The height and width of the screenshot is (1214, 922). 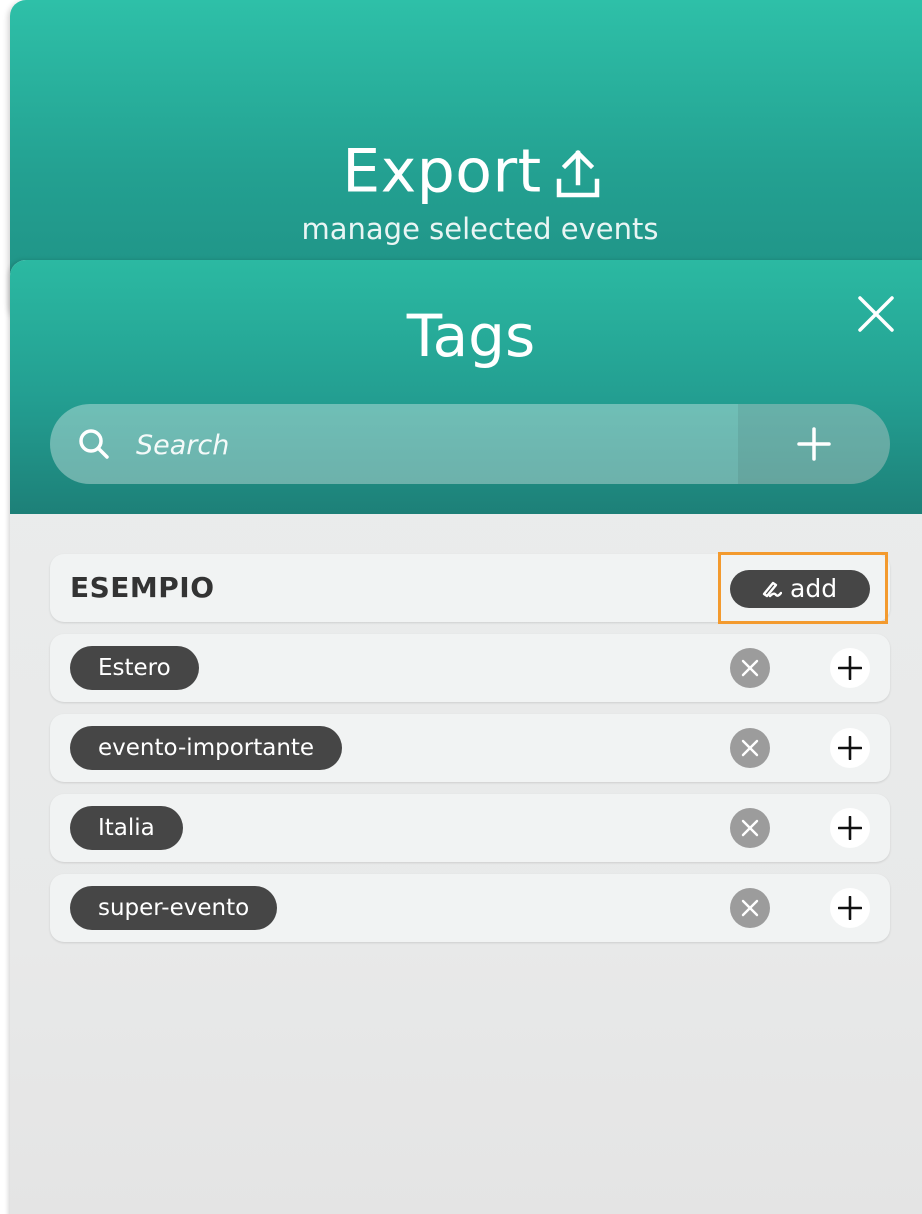 What do you see at coordinates (206, 748) in the screenshot?
I see `tag-chip: evento-importante` at bounding box center [206, 748].